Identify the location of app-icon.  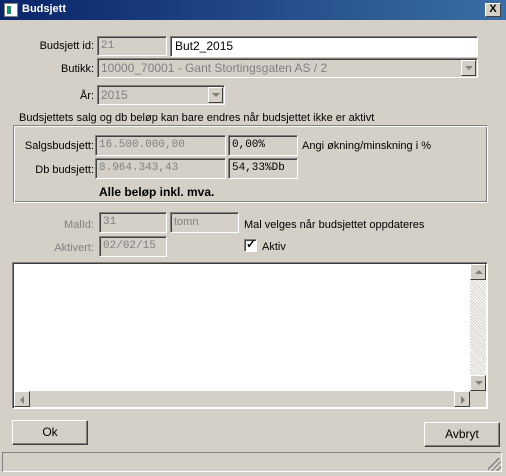
(11, 10).